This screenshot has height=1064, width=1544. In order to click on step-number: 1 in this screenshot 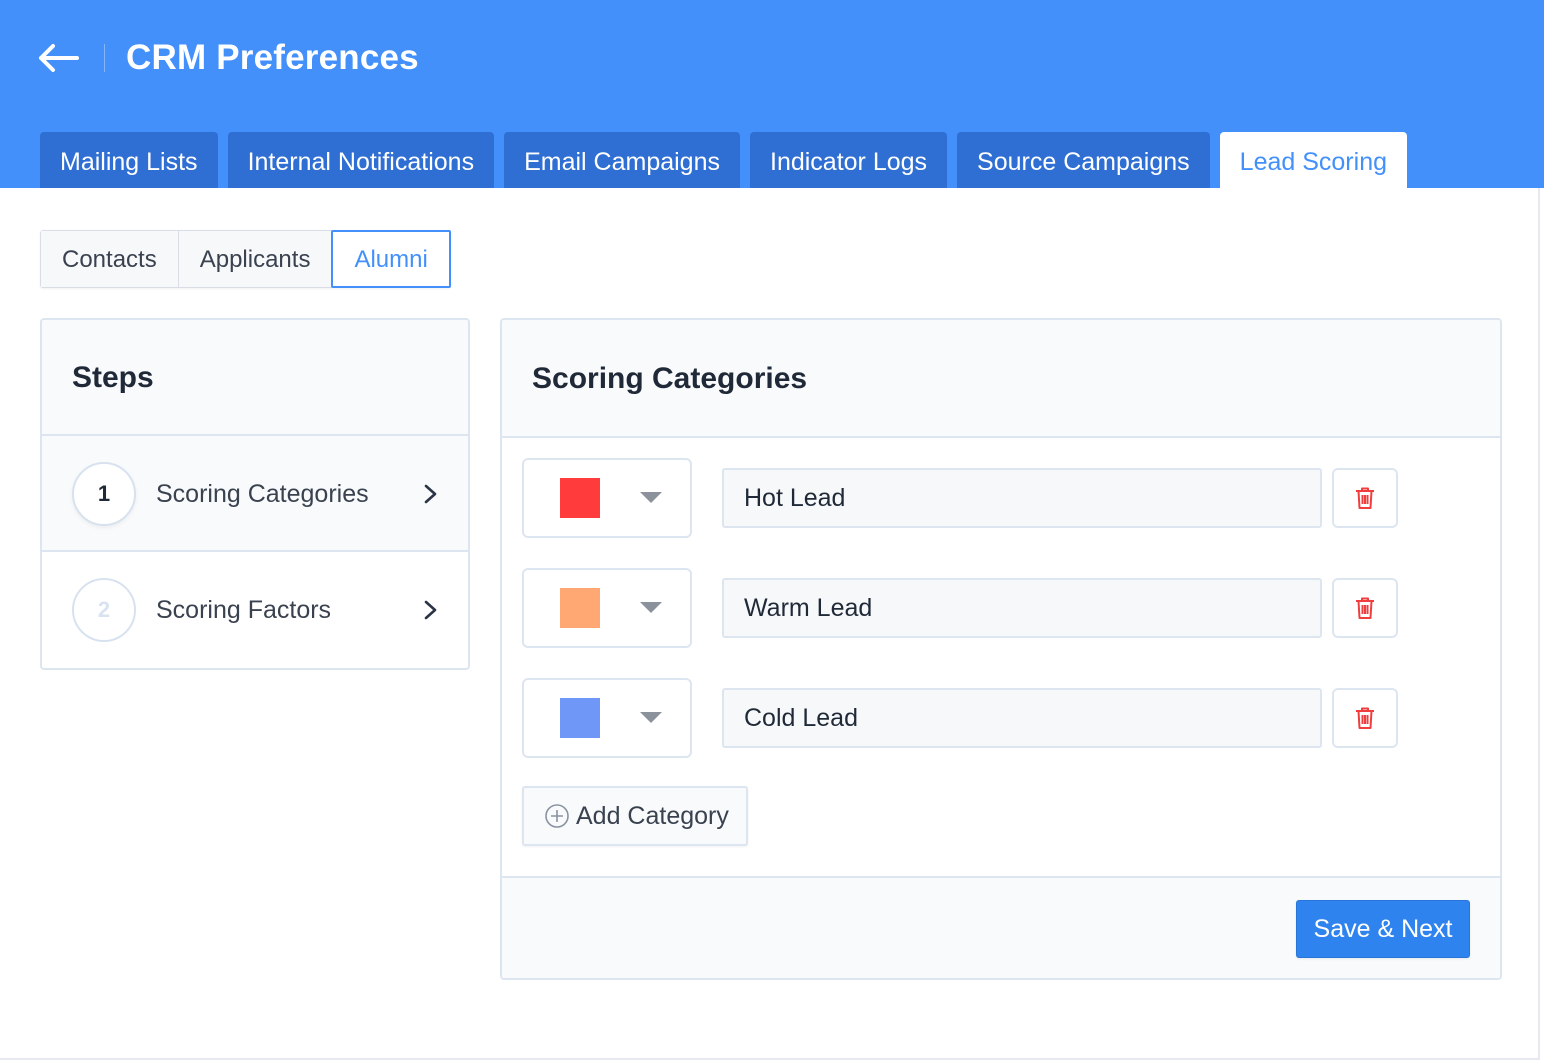, I will do `click(104, 494)`.